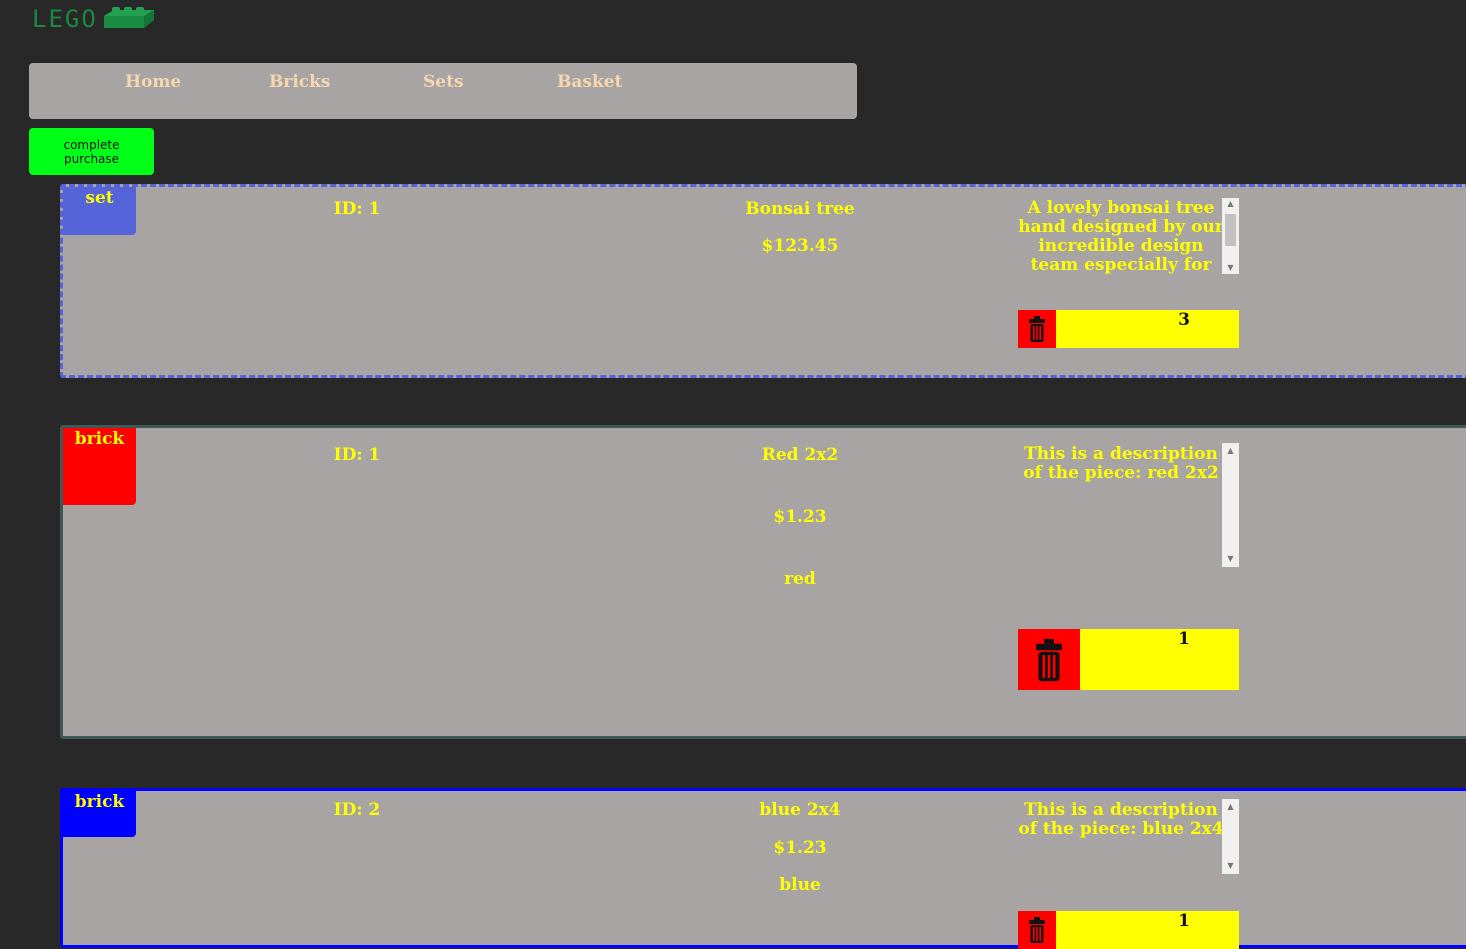 The width and height of the screenshot is (1466, 949). What do you see at coordinates (800, 885) in the screenshot?
I see `item-colour: blue` at bounding box center [800, 885].